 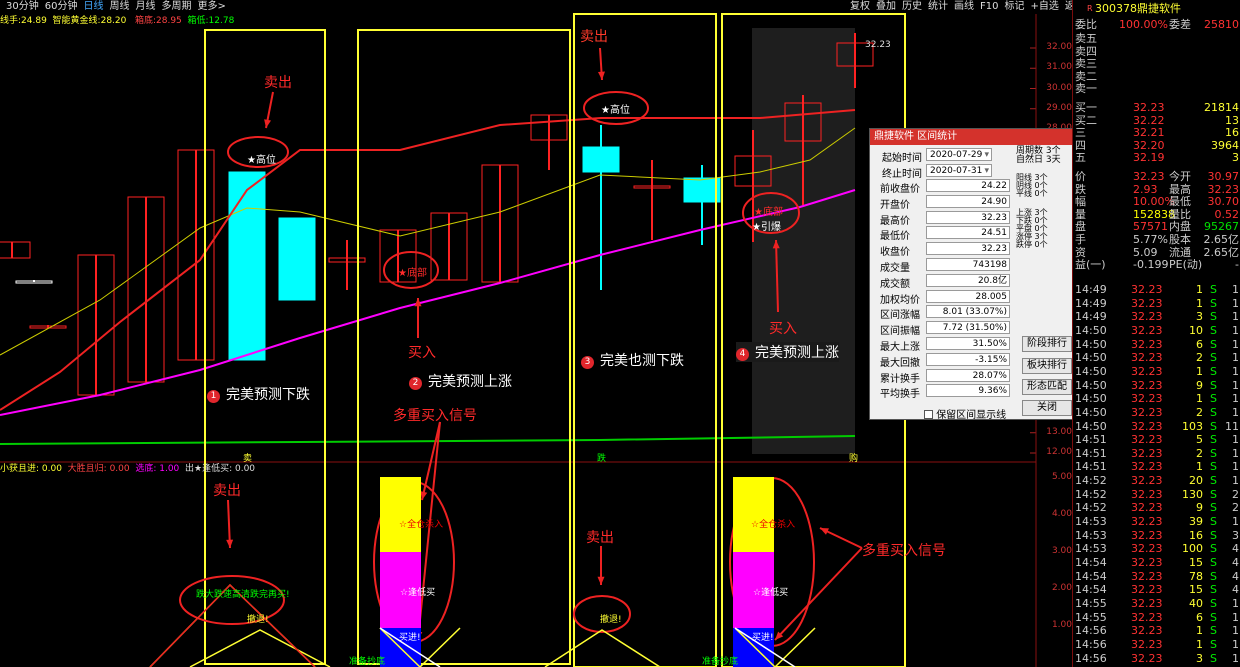 I want to click on close-button: 关闭, so click(x=1047, y=408).